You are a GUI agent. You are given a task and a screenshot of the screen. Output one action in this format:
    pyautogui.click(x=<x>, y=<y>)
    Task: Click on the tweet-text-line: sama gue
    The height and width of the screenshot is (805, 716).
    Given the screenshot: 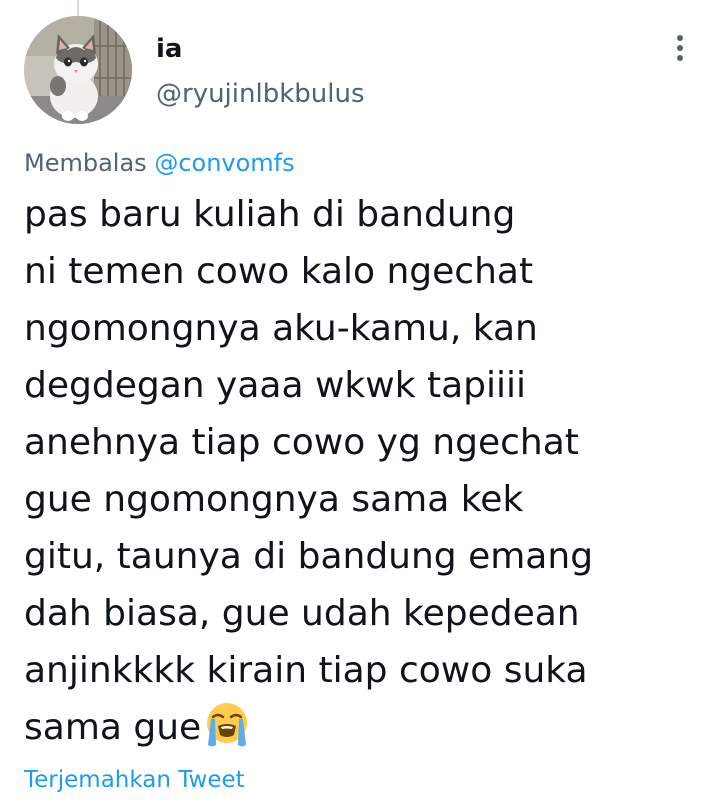 What is the action you would take?
    pyautogui.click(x=113, y=727)
    